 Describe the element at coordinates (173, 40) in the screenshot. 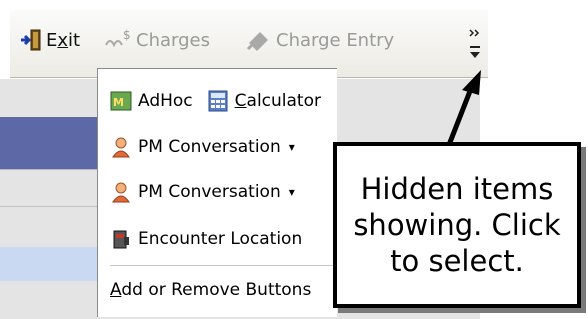

I see `charges-label: Charges` at that location.